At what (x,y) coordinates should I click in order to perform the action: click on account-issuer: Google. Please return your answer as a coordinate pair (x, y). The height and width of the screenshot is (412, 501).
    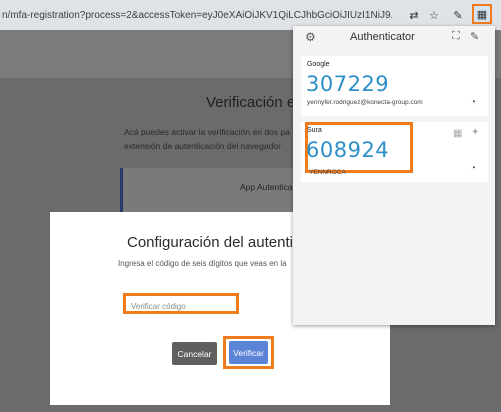
    Looking at the image, I should click on (318, 64).